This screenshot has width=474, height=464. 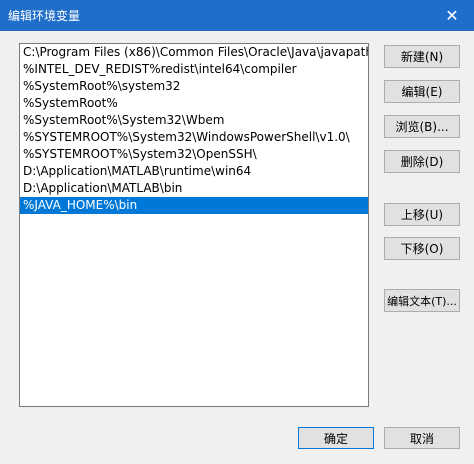 What do you see at coordinates (422, 91) in the screenshot?
I see `edit-button: 编辑(E)` at bounding box center [422, 91].